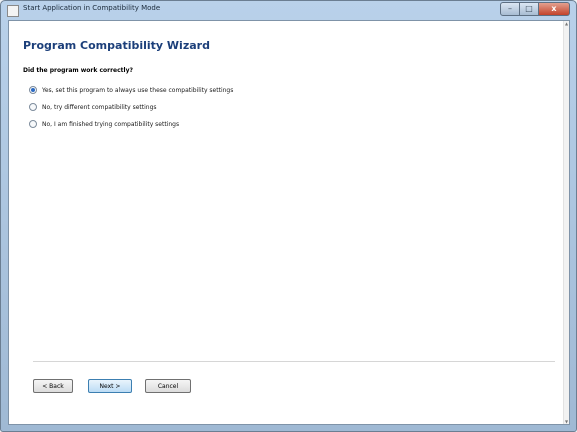 This screenshot has height=432, width=577. Describe the element at coordinates (33, 124) in the screenshot. I see `radio-finished` at that location.